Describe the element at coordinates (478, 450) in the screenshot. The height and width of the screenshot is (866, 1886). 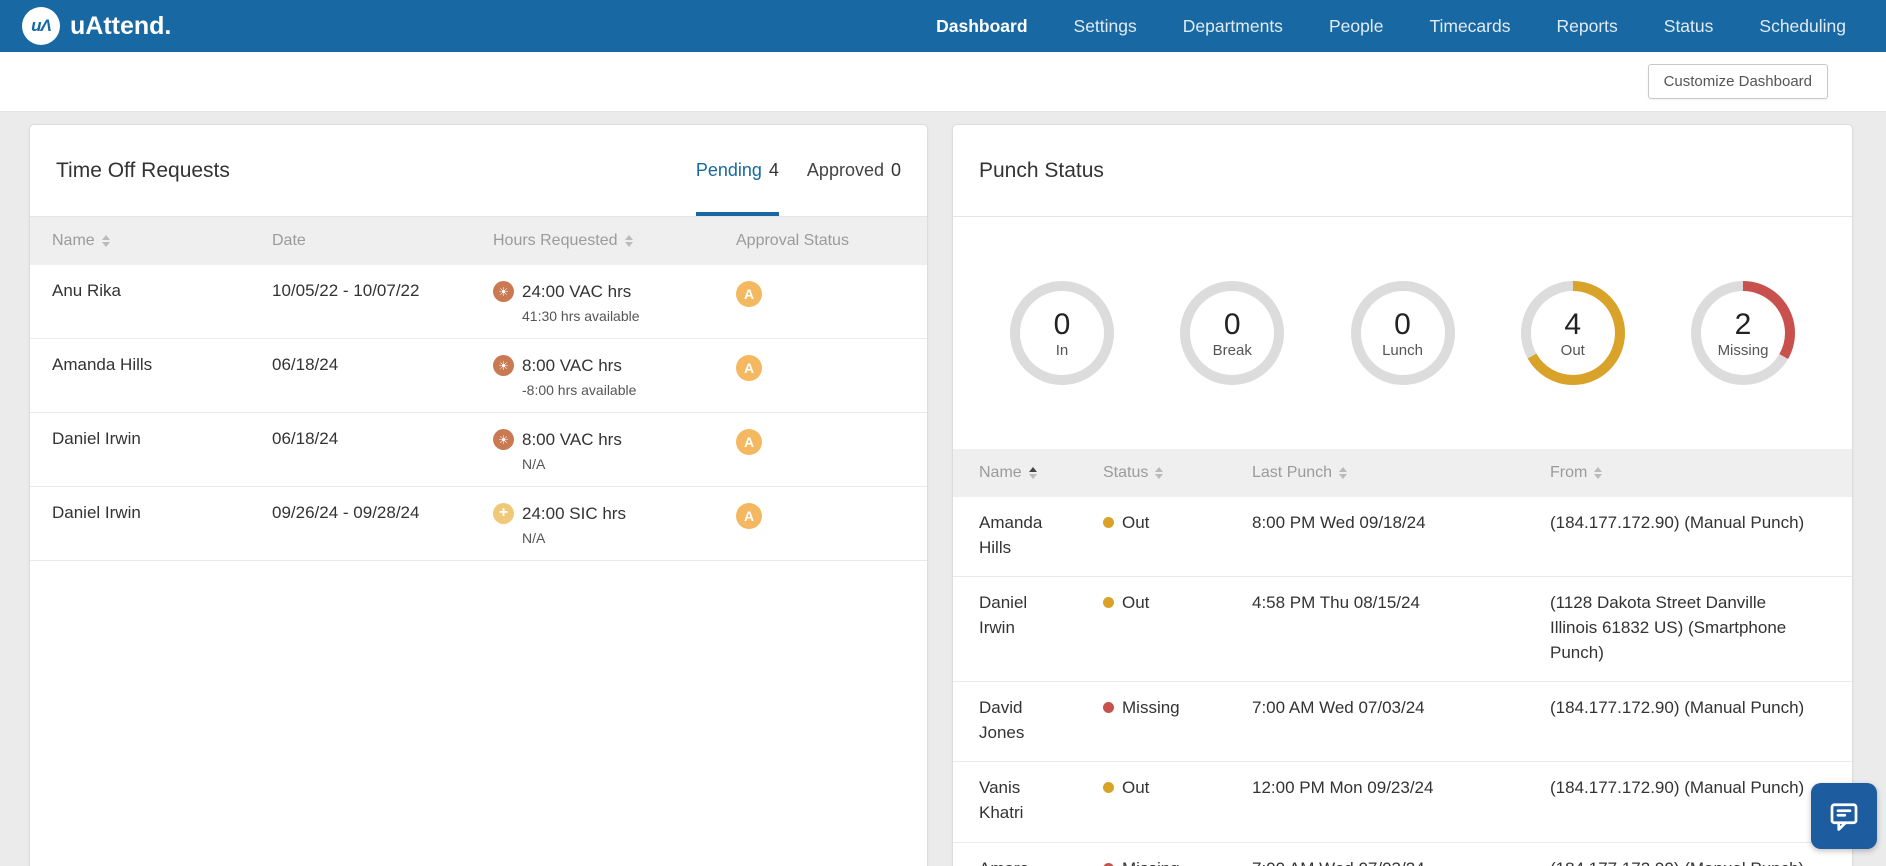
I see `time-off-row: Daniel Irwin 06/18/24 8:00 VAC hrs N/A A` at that location.